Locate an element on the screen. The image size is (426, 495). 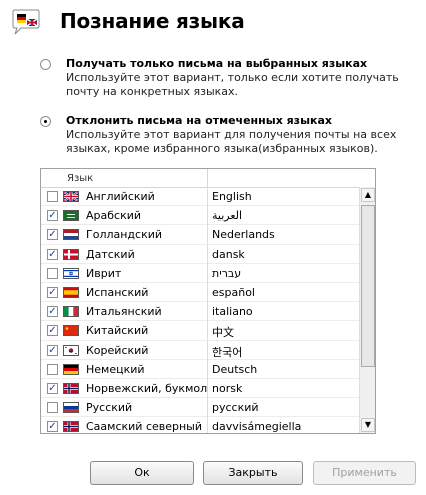
list-item: Английский English is located at coordinates (200, 197).